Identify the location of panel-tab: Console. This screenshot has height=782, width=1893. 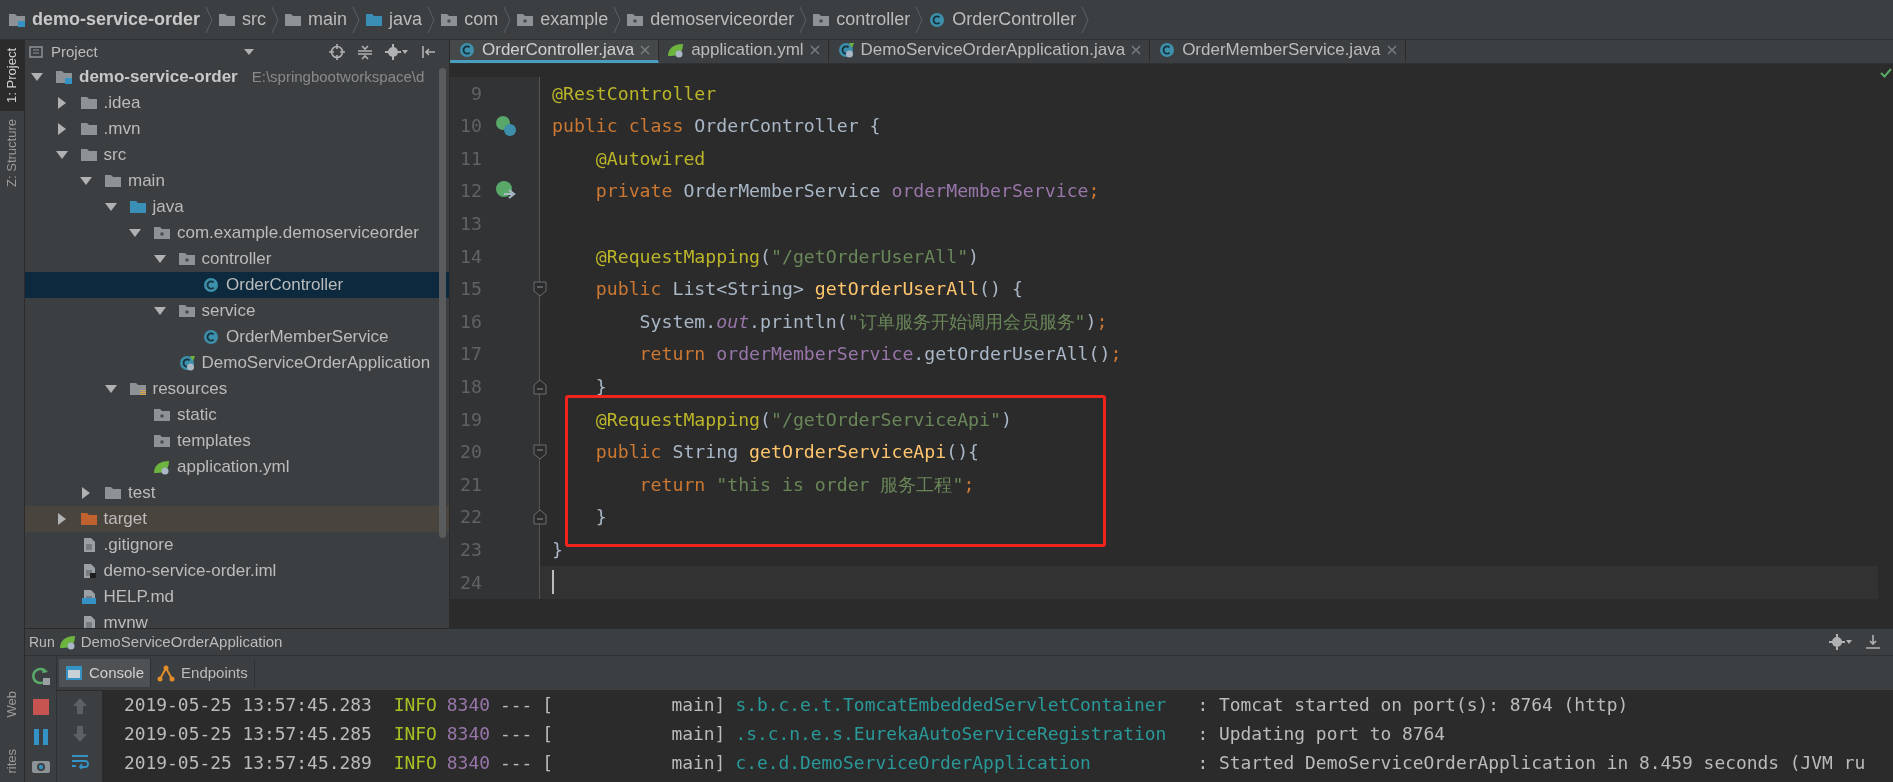
(105, 673).